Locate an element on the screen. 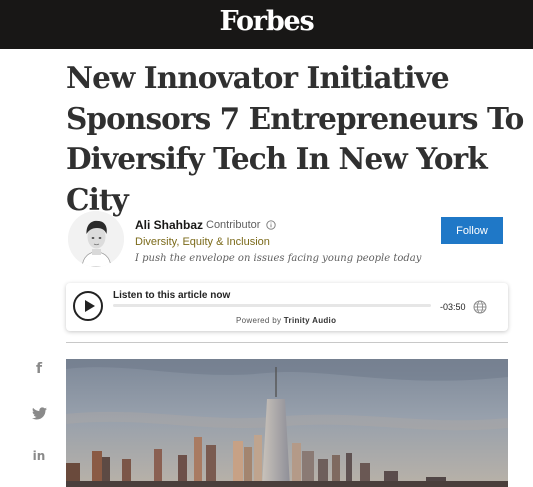  follow-button: Follow is located at coordinates (472, 230).